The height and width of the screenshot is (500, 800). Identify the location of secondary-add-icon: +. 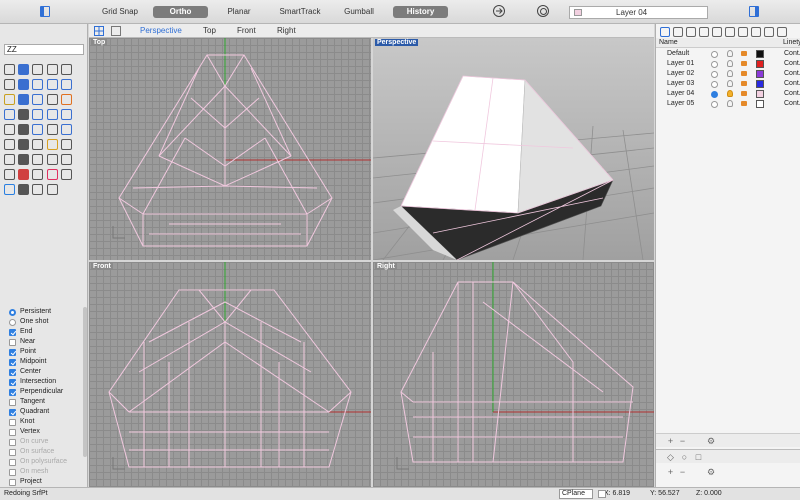
(670, 472).